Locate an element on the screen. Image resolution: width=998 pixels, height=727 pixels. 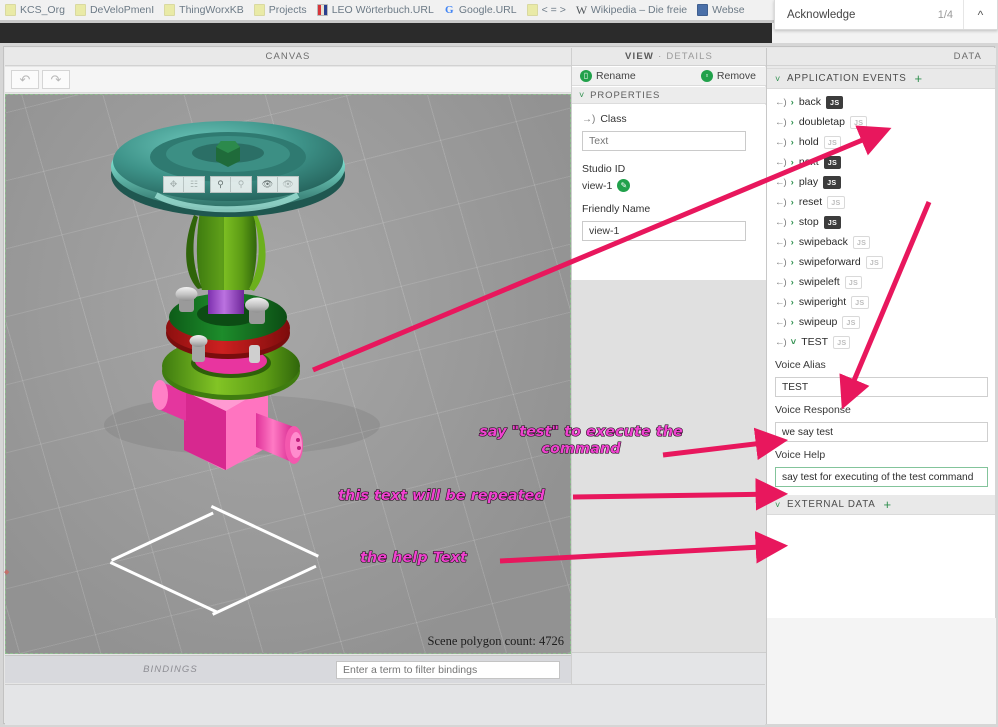
binding-arrow-icon: →) is located at coordinates (588, 119).